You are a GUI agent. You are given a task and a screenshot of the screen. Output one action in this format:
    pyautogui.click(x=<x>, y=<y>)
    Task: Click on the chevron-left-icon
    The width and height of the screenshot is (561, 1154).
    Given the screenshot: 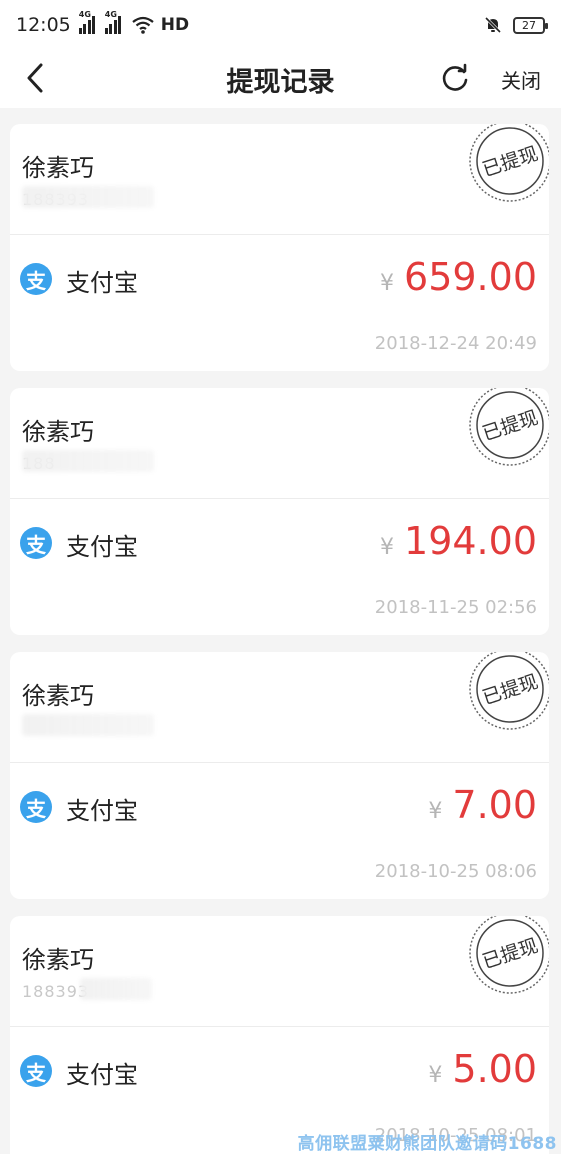 What is the action you would take?
    pyautogui.click(x=35, y=78)
    